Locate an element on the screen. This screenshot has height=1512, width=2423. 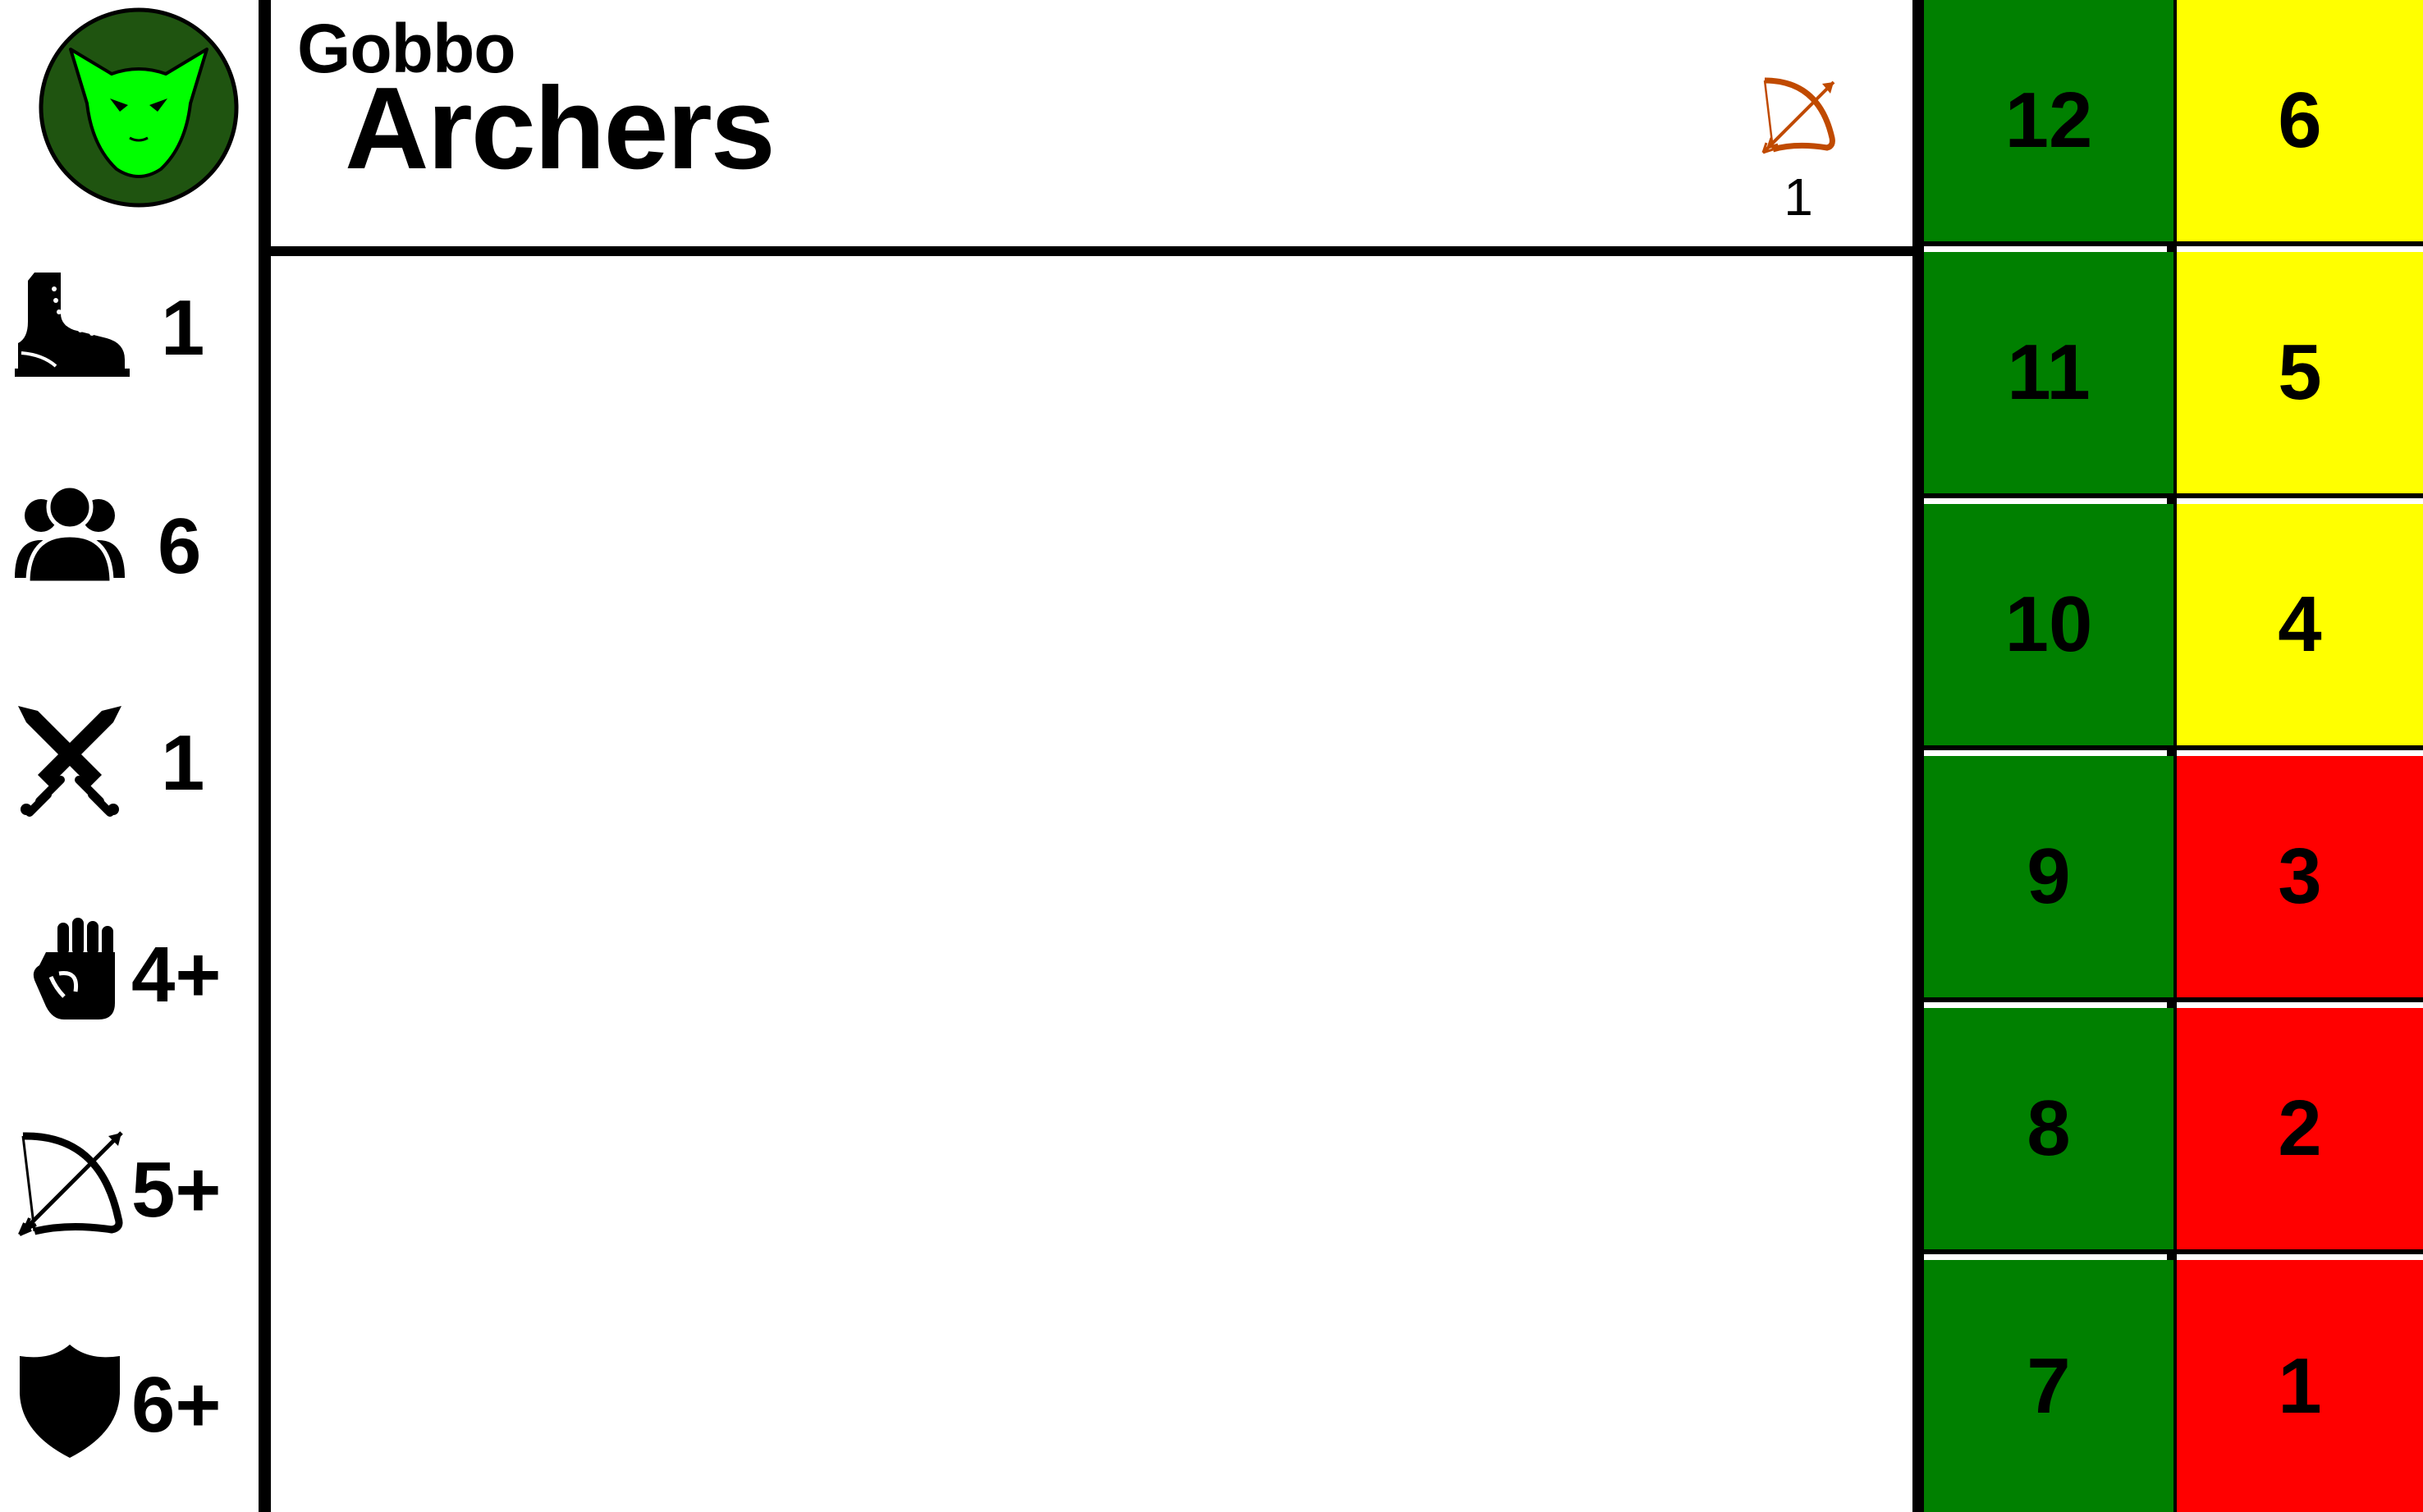
goblin-head-icon is located at coordinates (139, 107).